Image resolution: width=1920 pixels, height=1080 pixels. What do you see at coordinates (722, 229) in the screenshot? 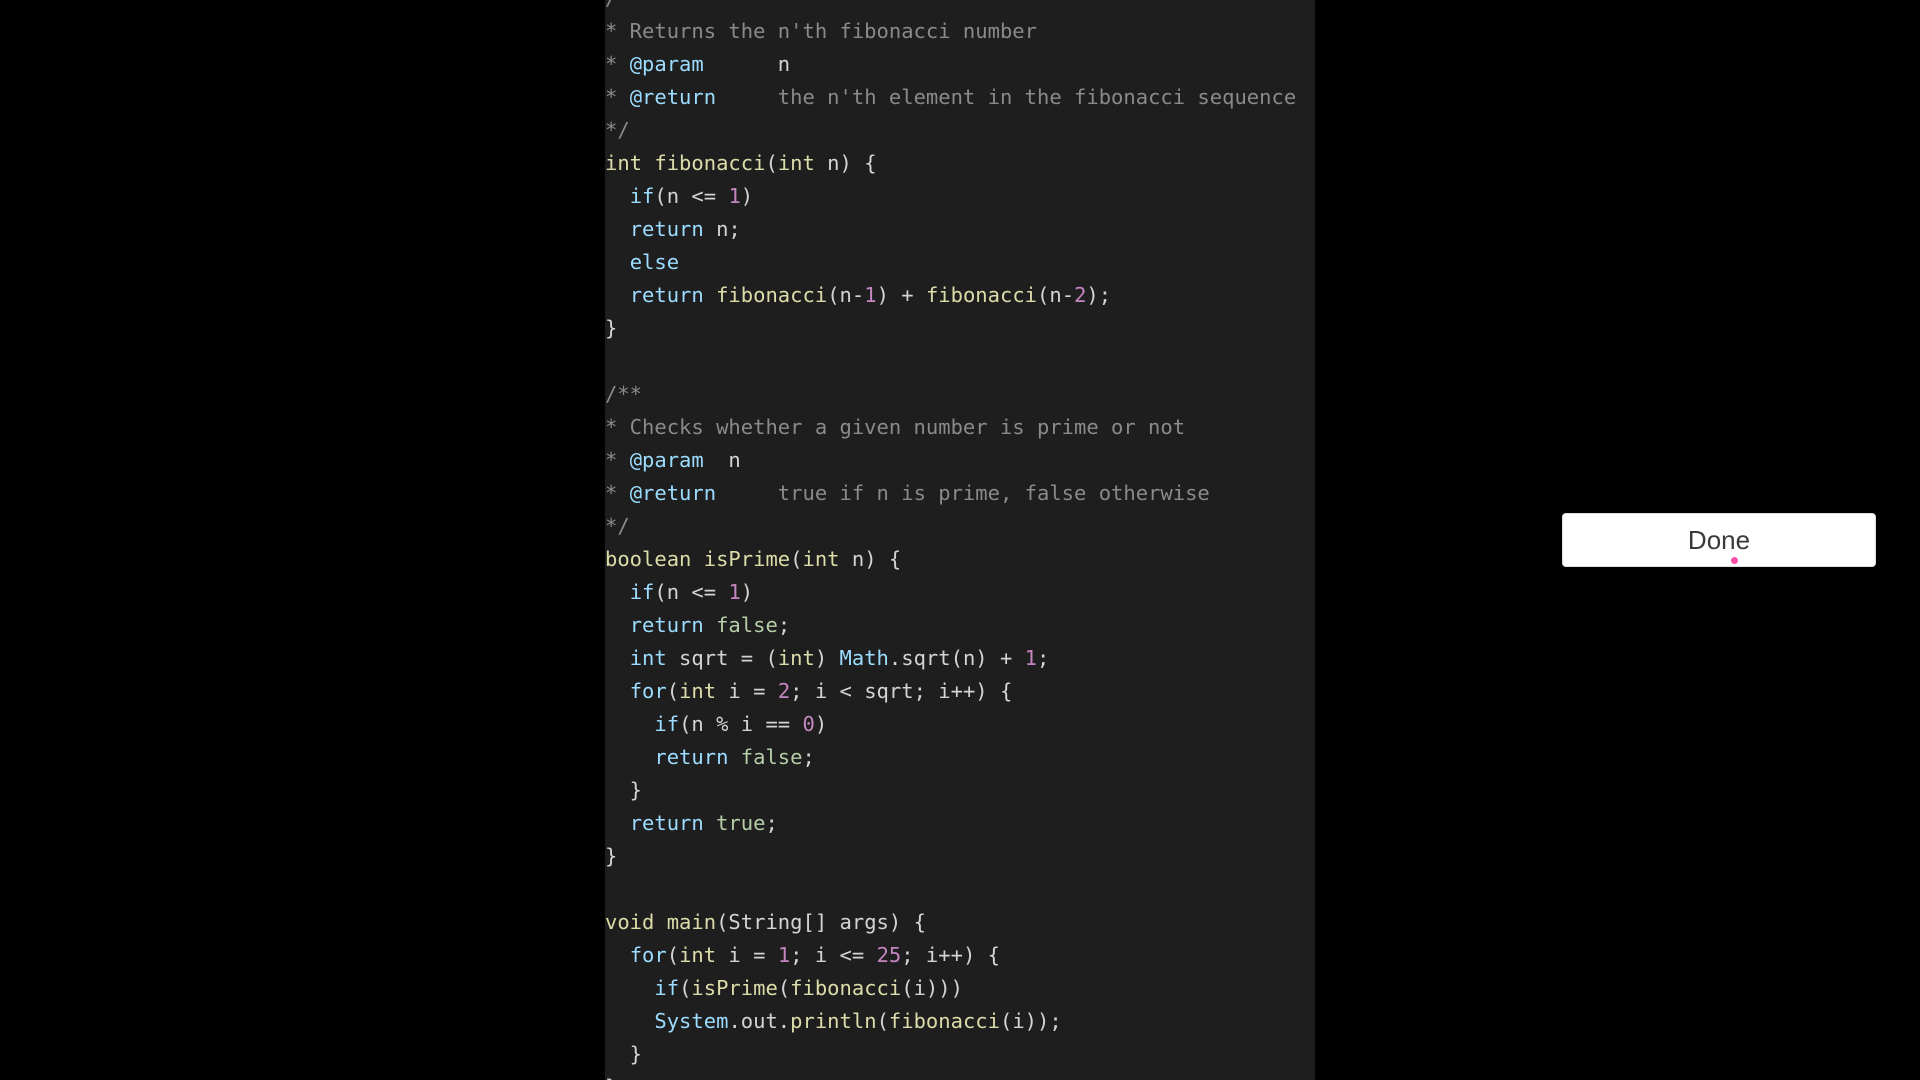
I see `code-token: n;` at bounding box center [722, 229].